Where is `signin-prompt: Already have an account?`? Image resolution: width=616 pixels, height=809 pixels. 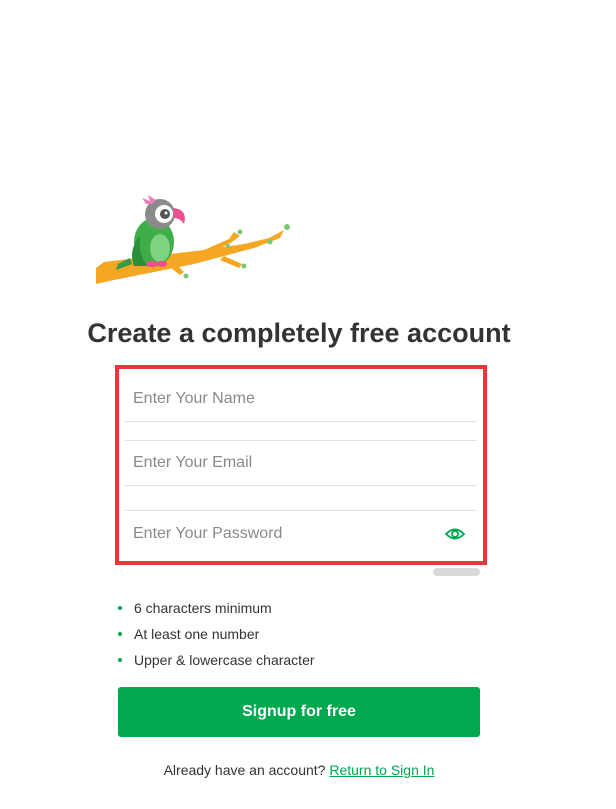
signin-prompt: Already have an account? is located at coordinates (244, 770).